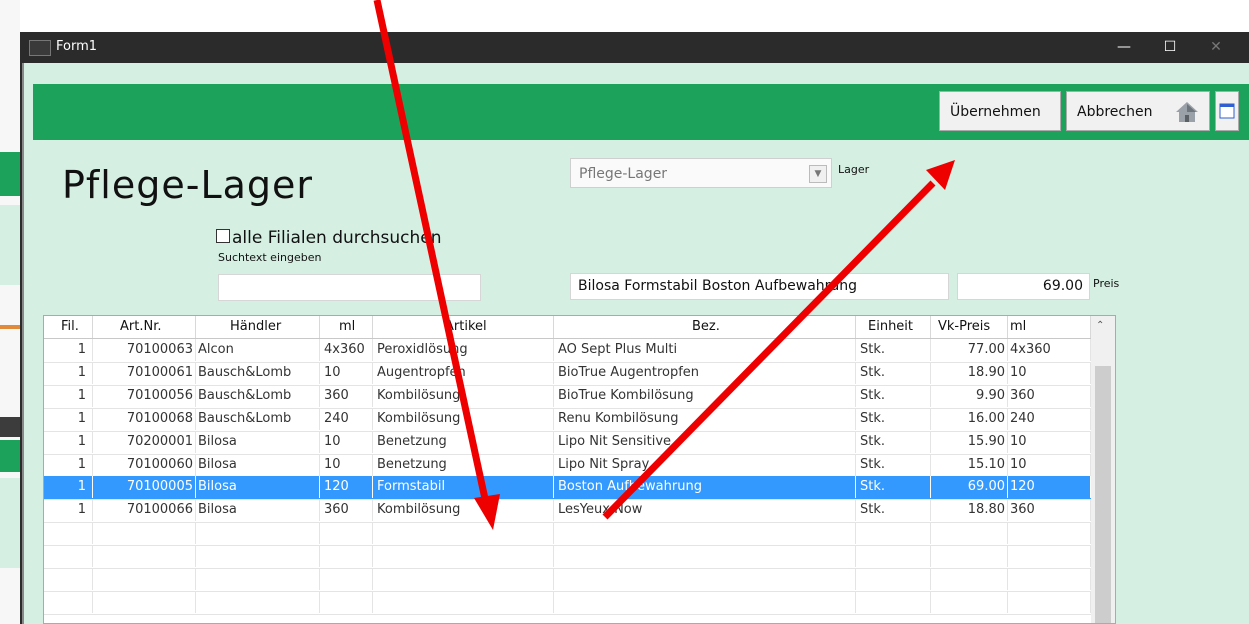  Describe the element at coordinates (487, 512) in the screenshot. I see `arrow-down-head` at that location.